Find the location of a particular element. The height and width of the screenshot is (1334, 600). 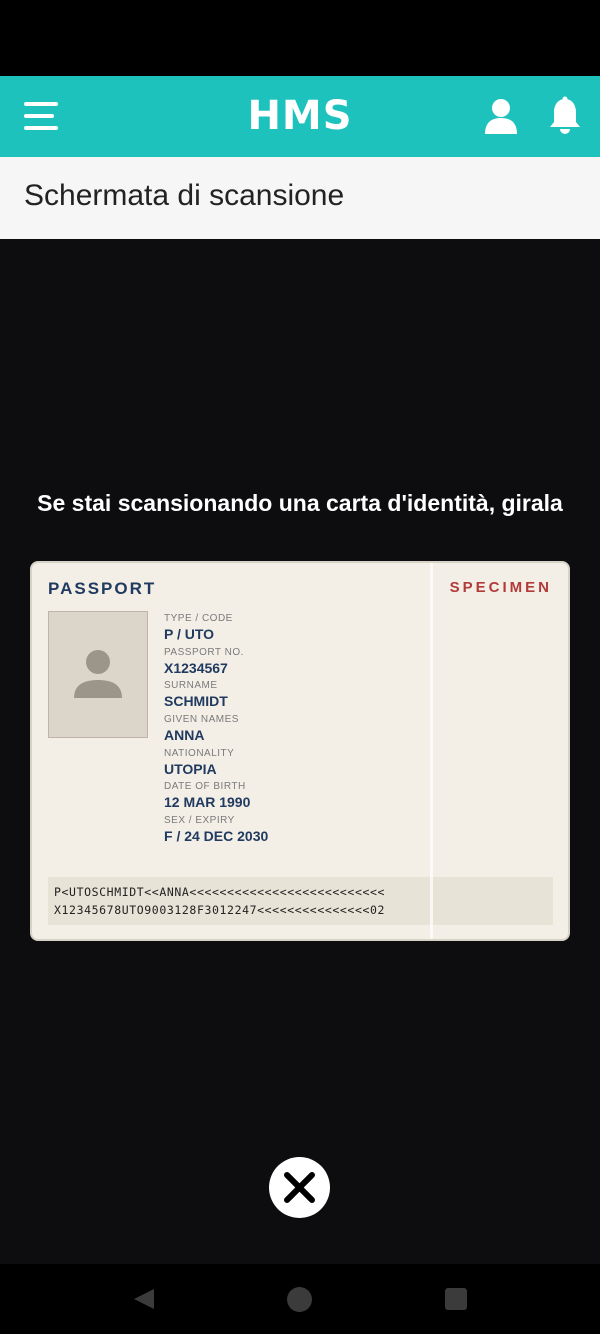

person-silhouette-icon is located at coordinates (98, 674).